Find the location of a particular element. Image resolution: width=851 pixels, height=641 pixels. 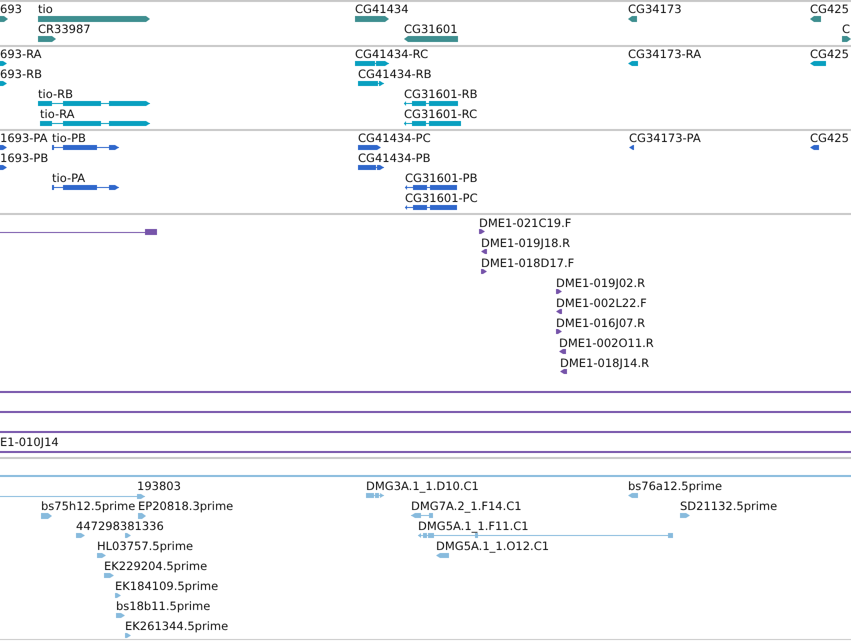

feature-label: 1693-PA is located at coordinates (24, 138).